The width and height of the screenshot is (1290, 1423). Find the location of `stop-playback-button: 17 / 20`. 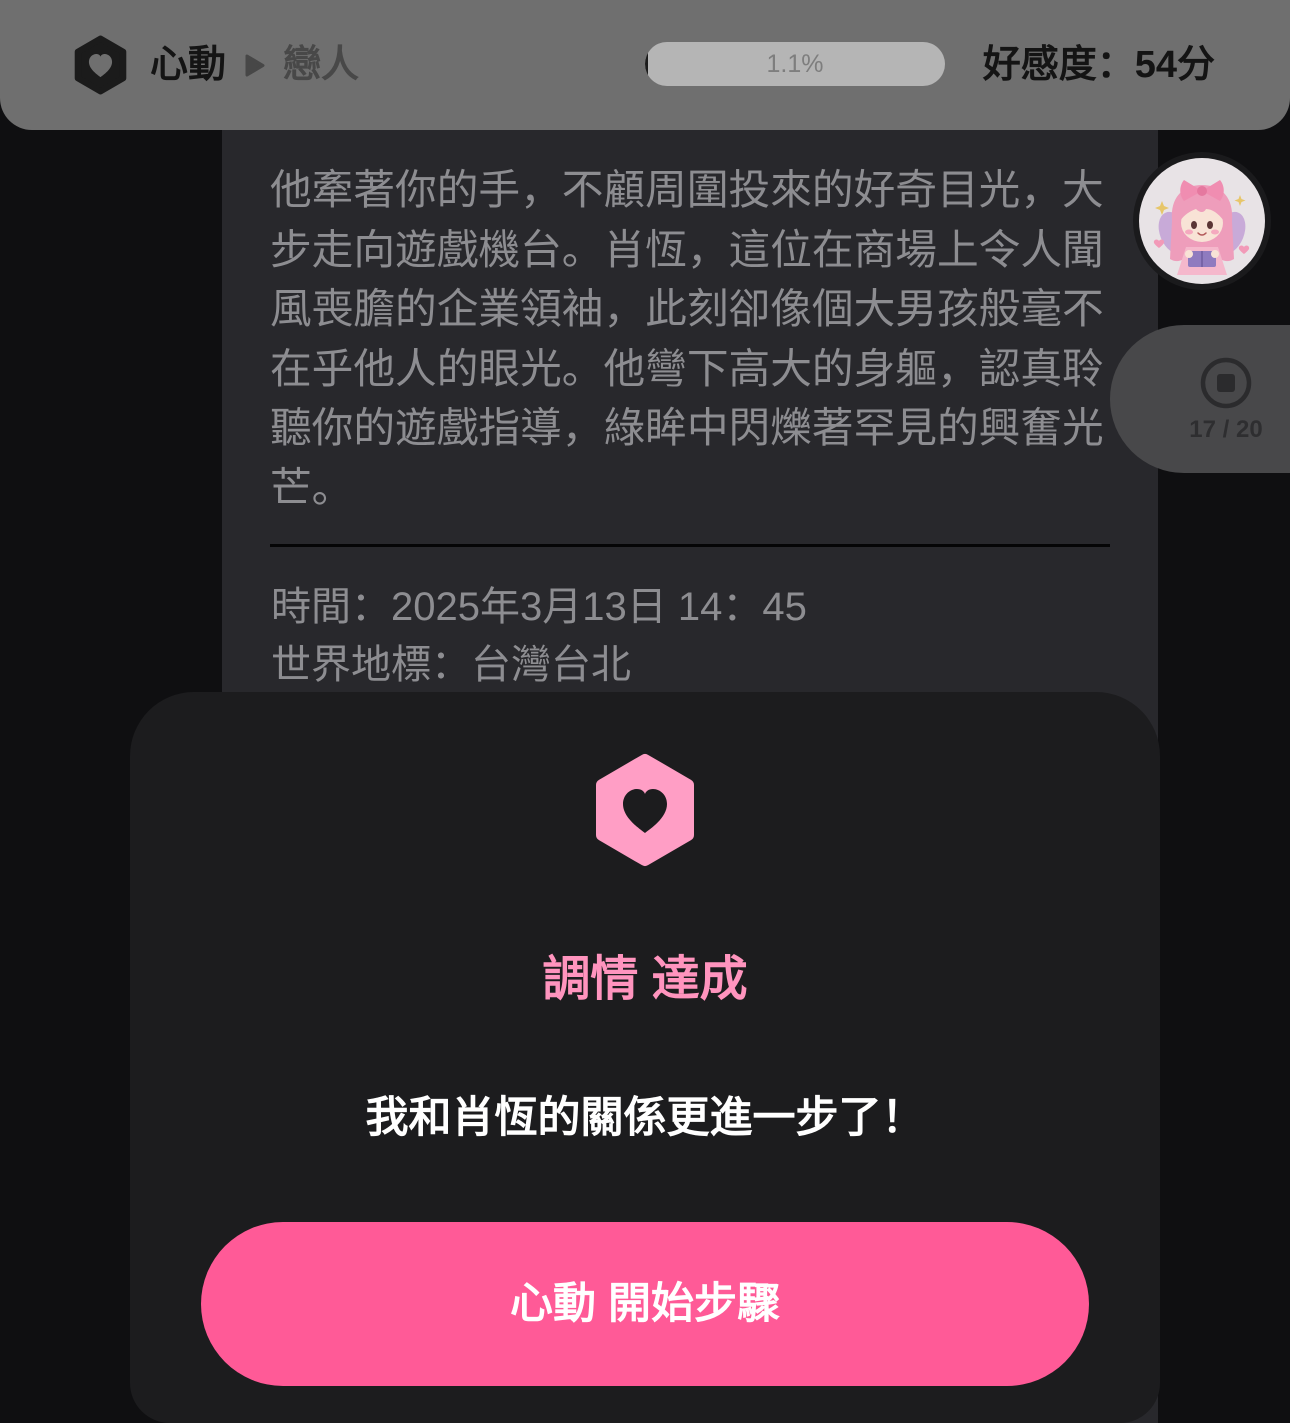

stop-playback-button: 17 / 20 is located at coordinates (1200, 399).